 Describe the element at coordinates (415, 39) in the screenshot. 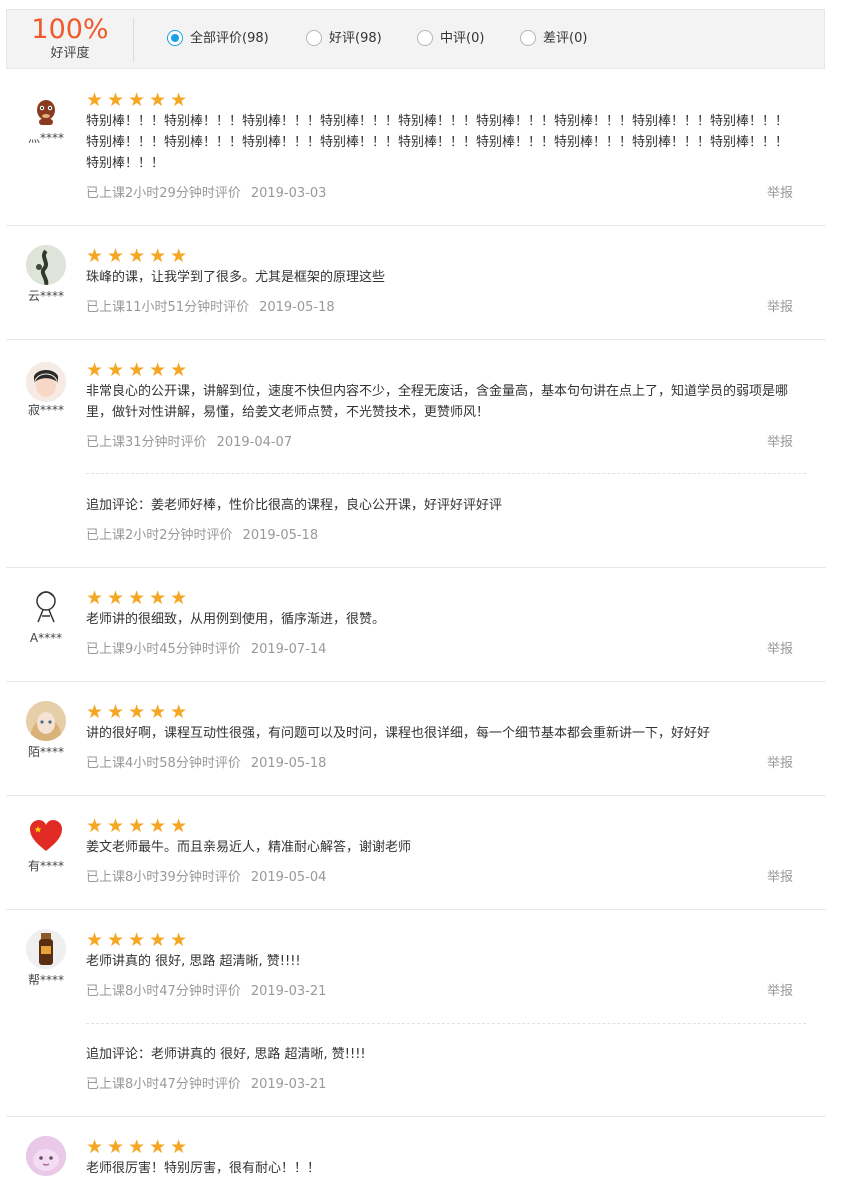

I see `rating-summary-bar: 100% 好评度 全部评价(98) 好评(98) 中评(0) 差评(0)` at that location.